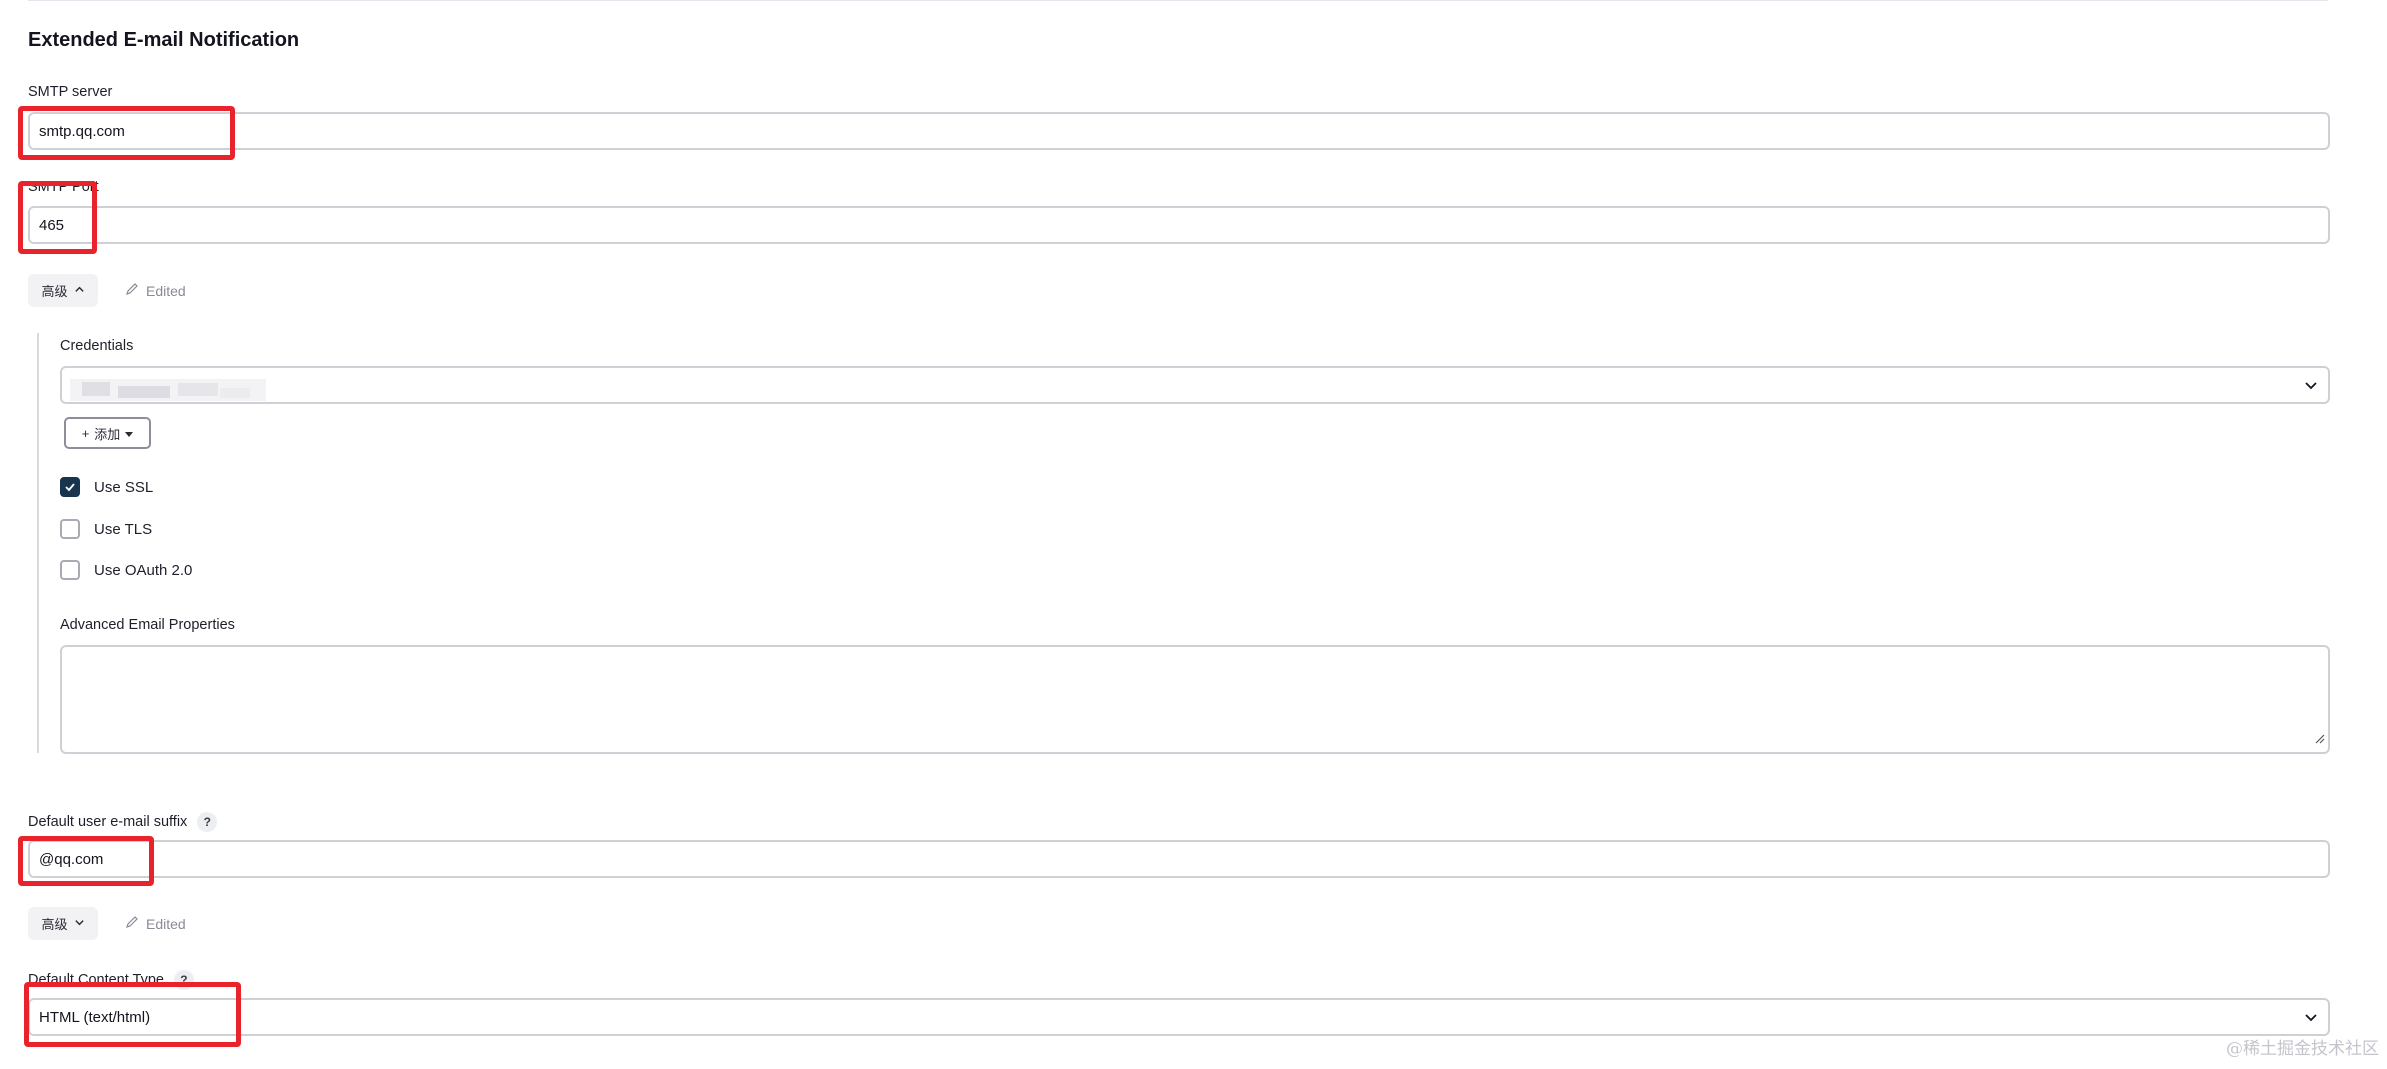 This screenshot has width=2387, height=1069. Describe the element at coordinates (2319, 740) in the screenshot. I see `resize-handle-icon` at that location.